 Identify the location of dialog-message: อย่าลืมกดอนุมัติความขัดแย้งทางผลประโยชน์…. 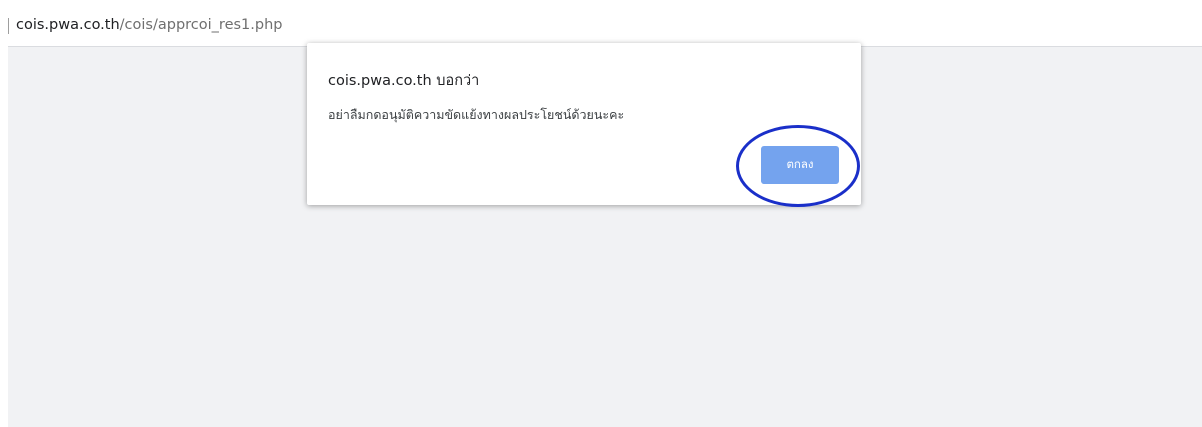
(476, 114).